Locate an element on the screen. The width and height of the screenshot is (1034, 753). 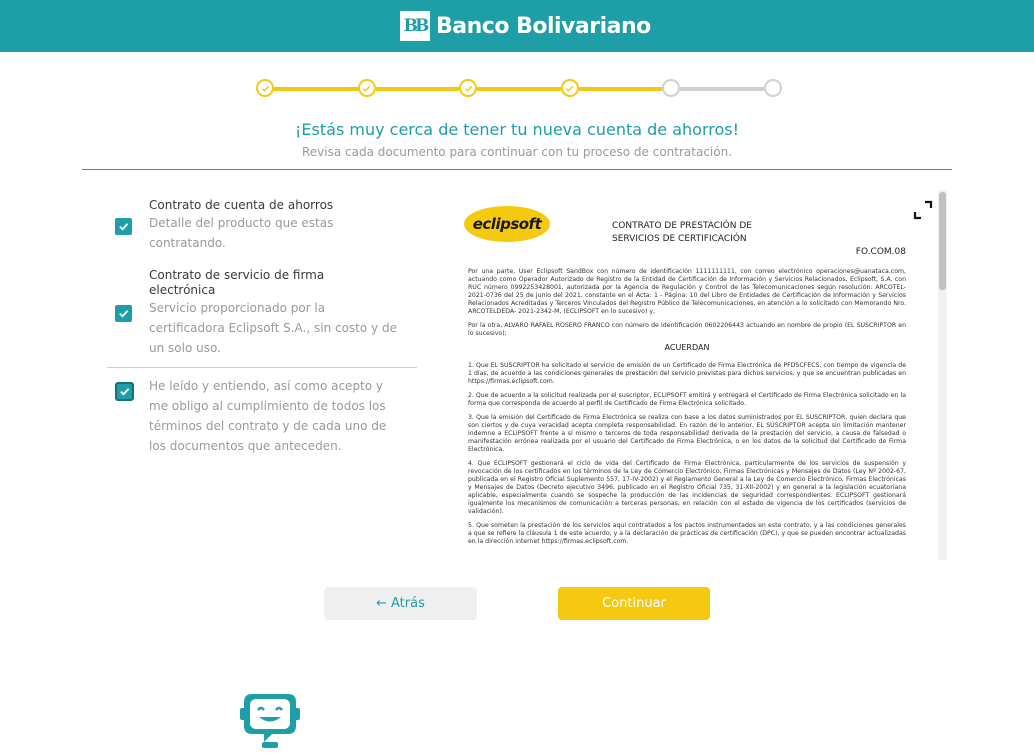
back-button: ← Atrás is located at coordinates (400, 603).